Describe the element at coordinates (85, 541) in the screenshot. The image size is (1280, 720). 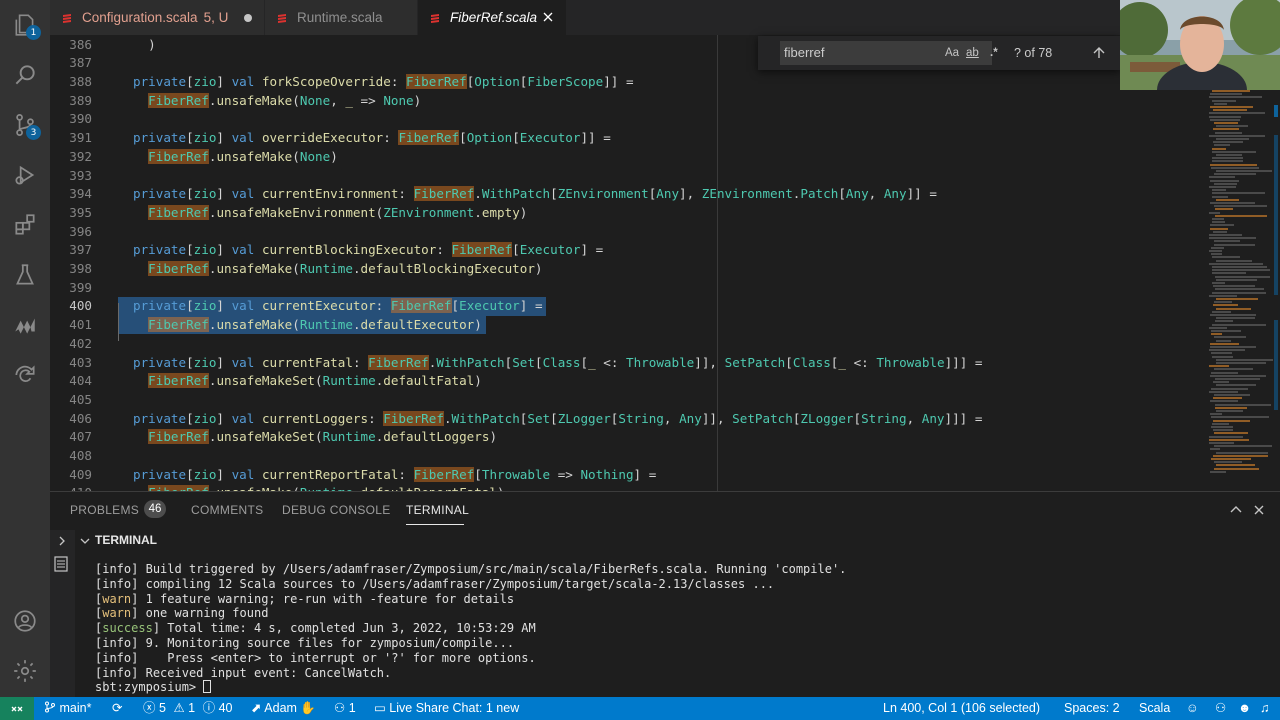
I see `chevron-down-icon` at that location.